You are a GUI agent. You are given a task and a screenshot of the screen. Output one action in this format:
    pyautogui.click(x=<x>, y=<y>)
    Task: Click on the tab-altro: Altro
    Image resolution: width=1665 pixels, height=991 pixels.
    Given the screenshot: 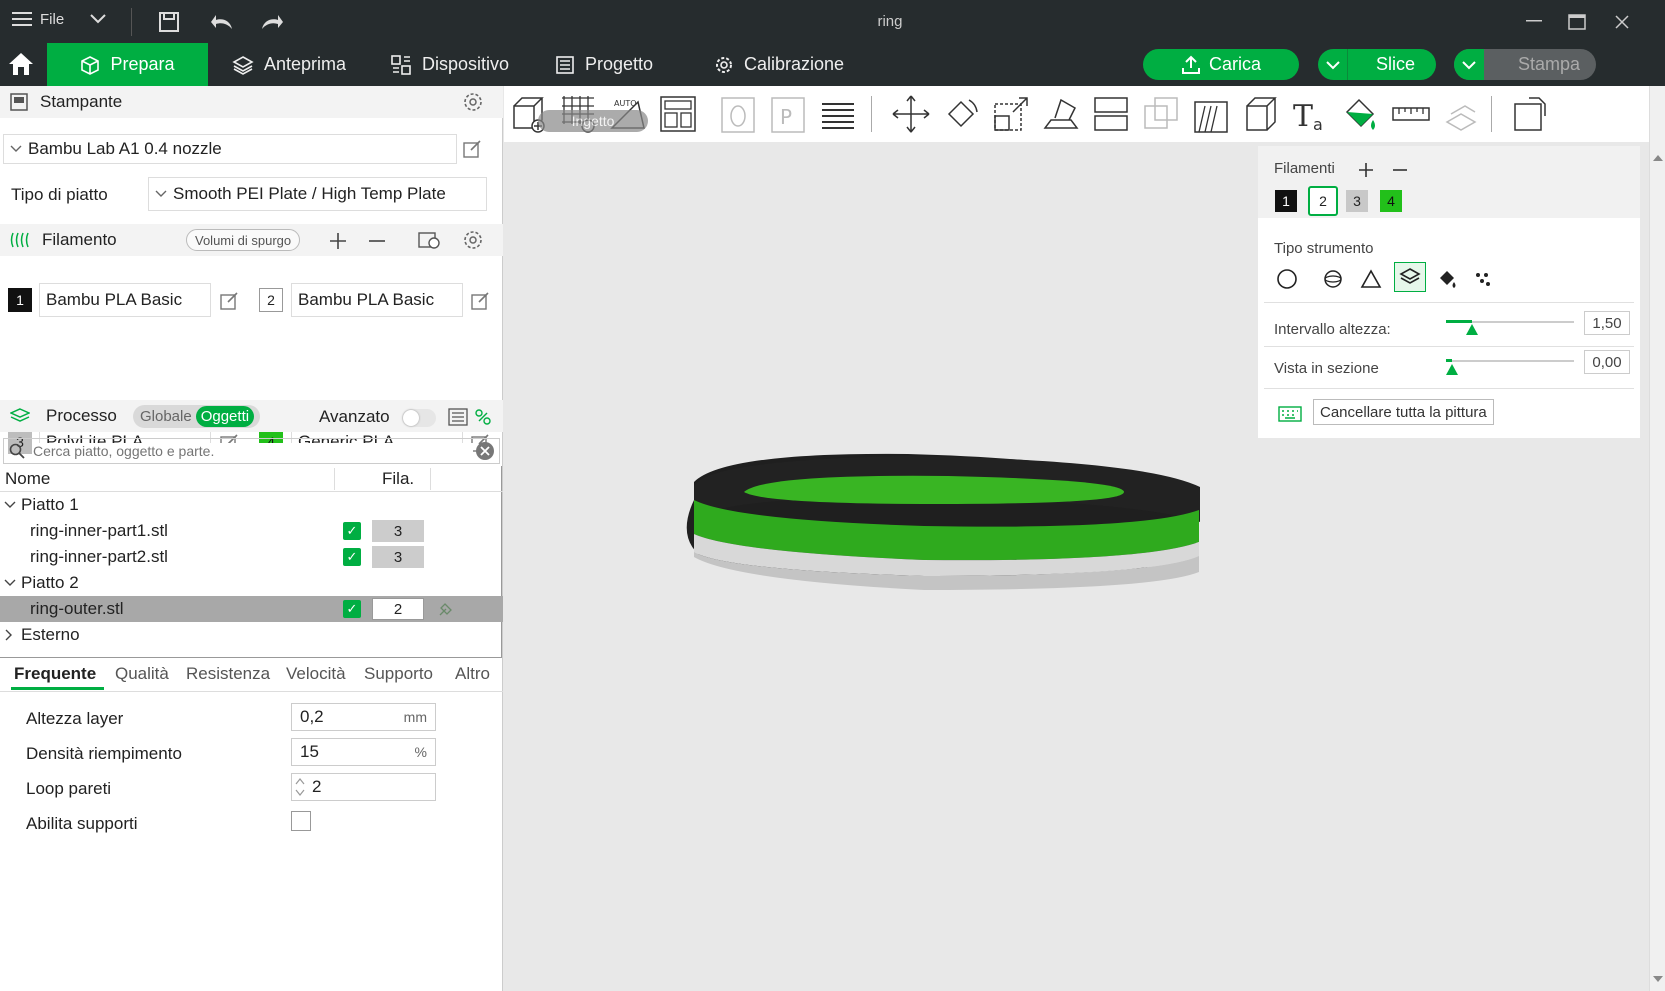 What is the action you would take?
    pyautogui.click(x=472, y=674)
    